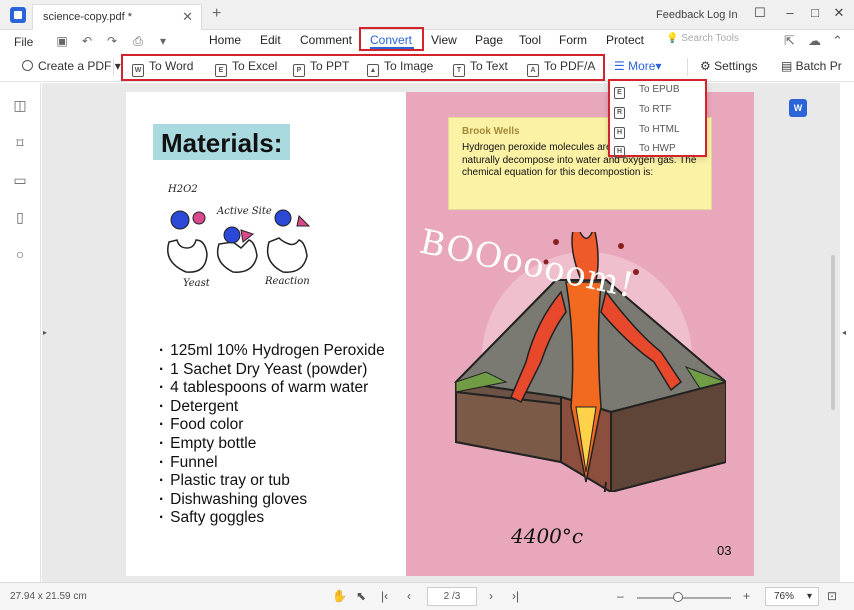 This screenshot has height=610, width=854. What do you see at coordinates (20, 105) in the screenshot?
I see `thumbnails-icon: ◫` at bounding box center [20, 105].